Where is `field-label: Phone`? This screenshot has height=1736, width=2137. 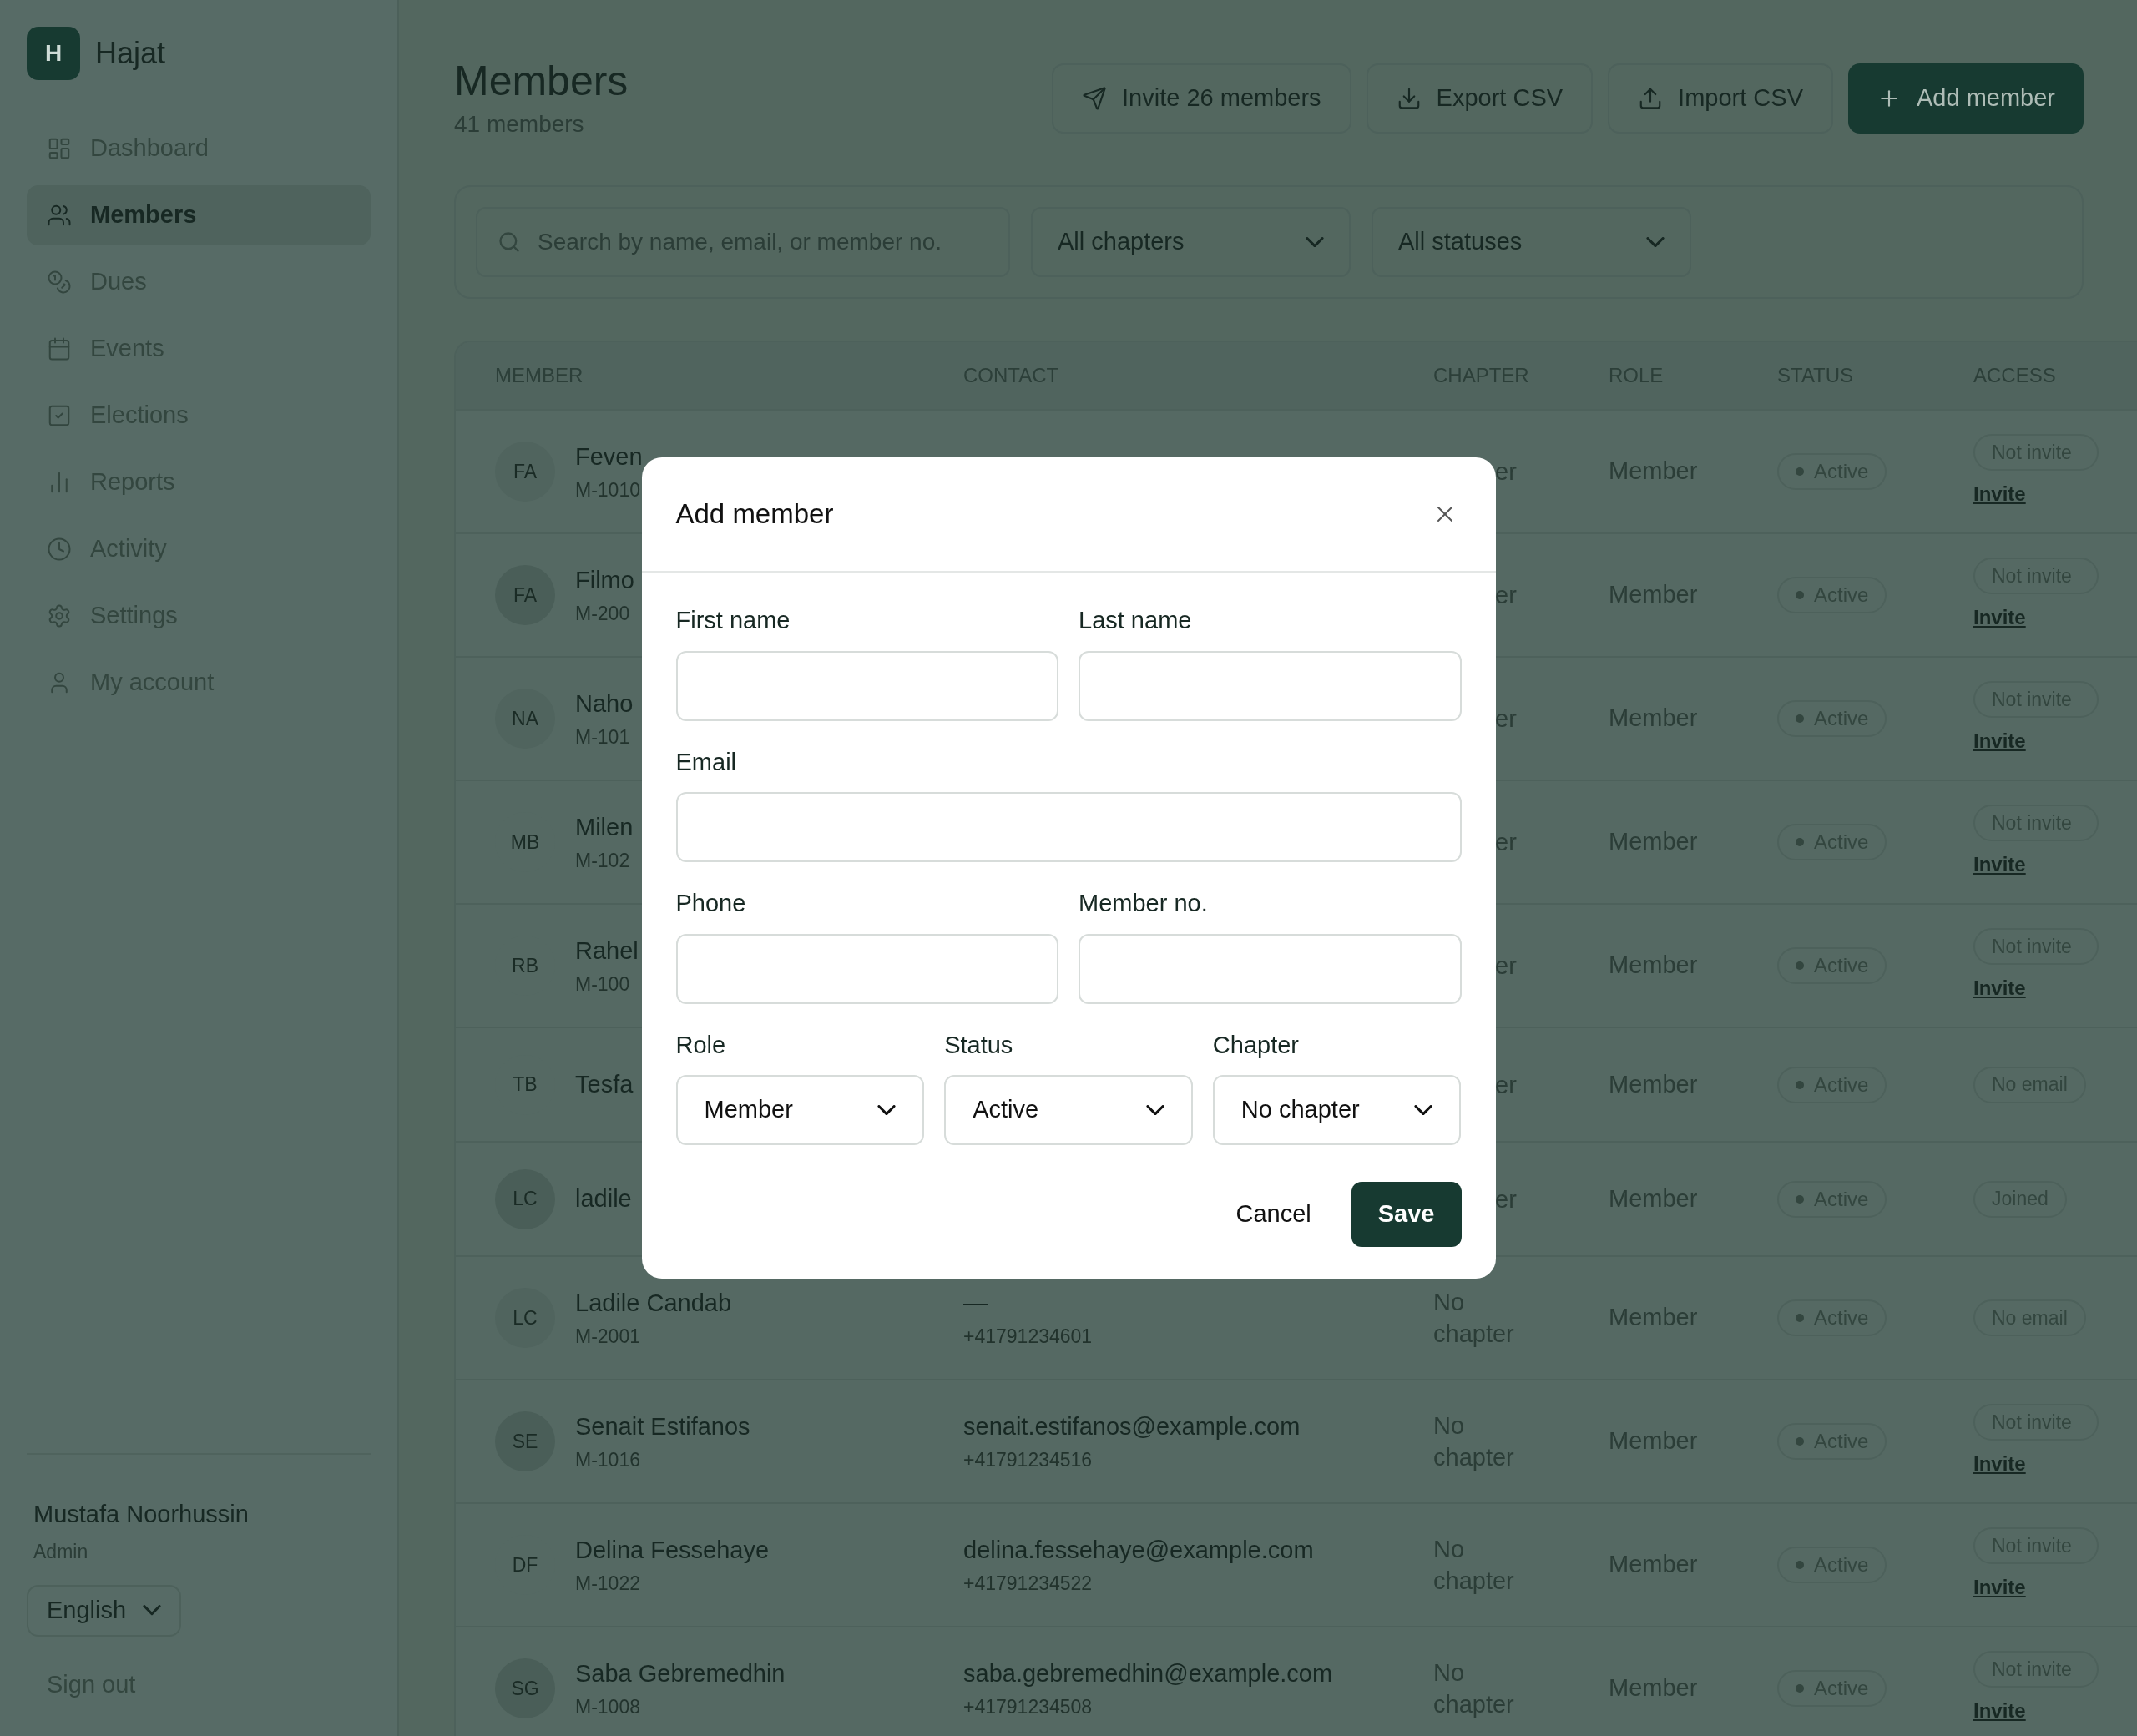
field-label: Phone is located at coordinates (711, 903).